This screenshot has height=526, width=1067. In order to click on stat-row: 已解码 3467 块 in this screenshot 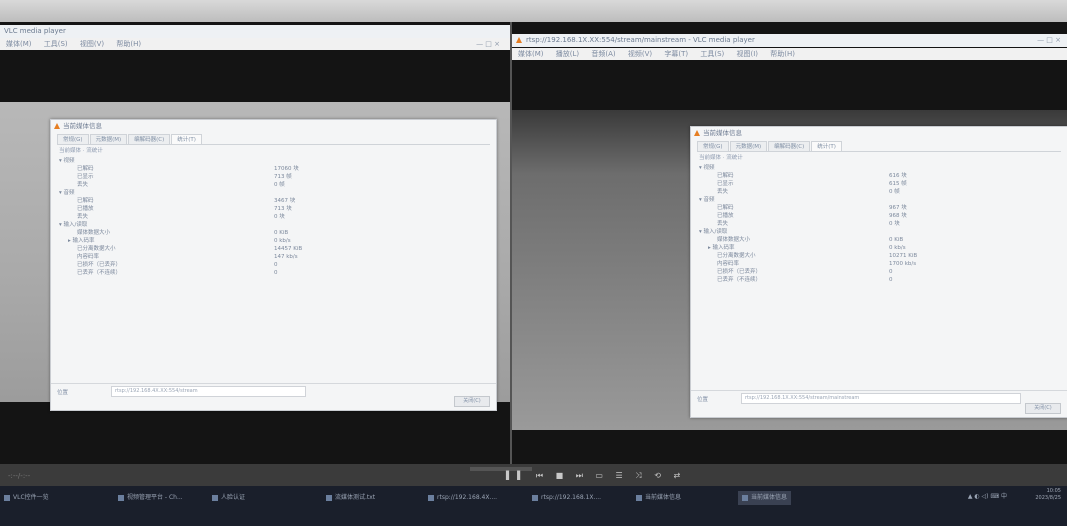, I will do `click(273, 201)`.